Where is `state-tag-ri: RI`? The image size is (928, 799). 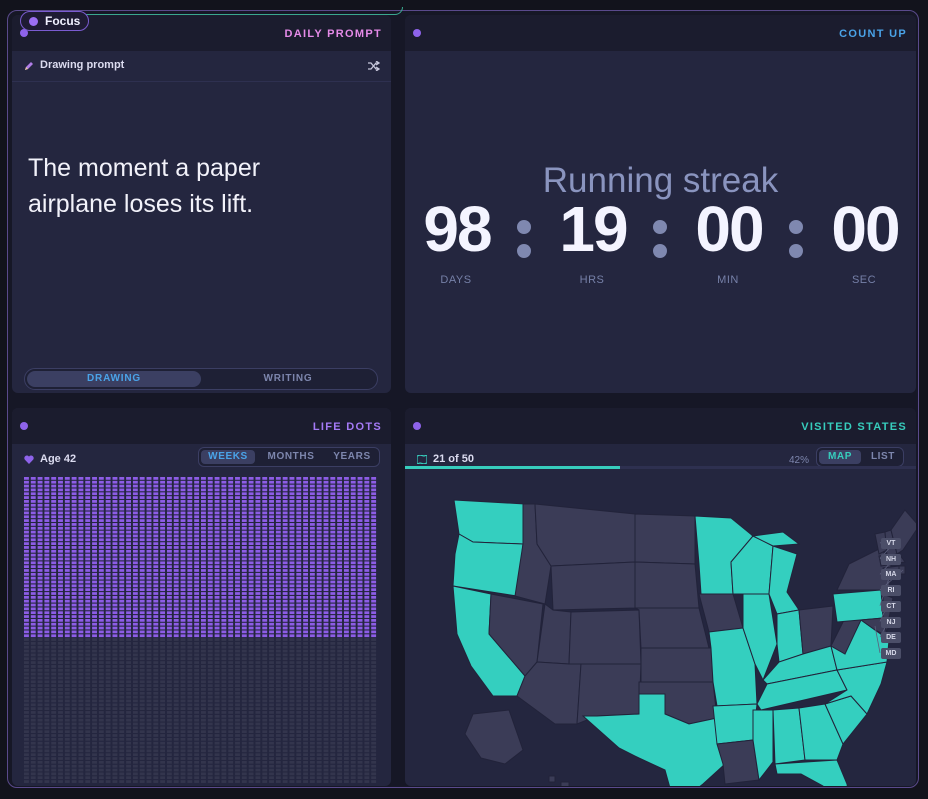
state-tag-ri: RI is located at coordinates (891, 591).